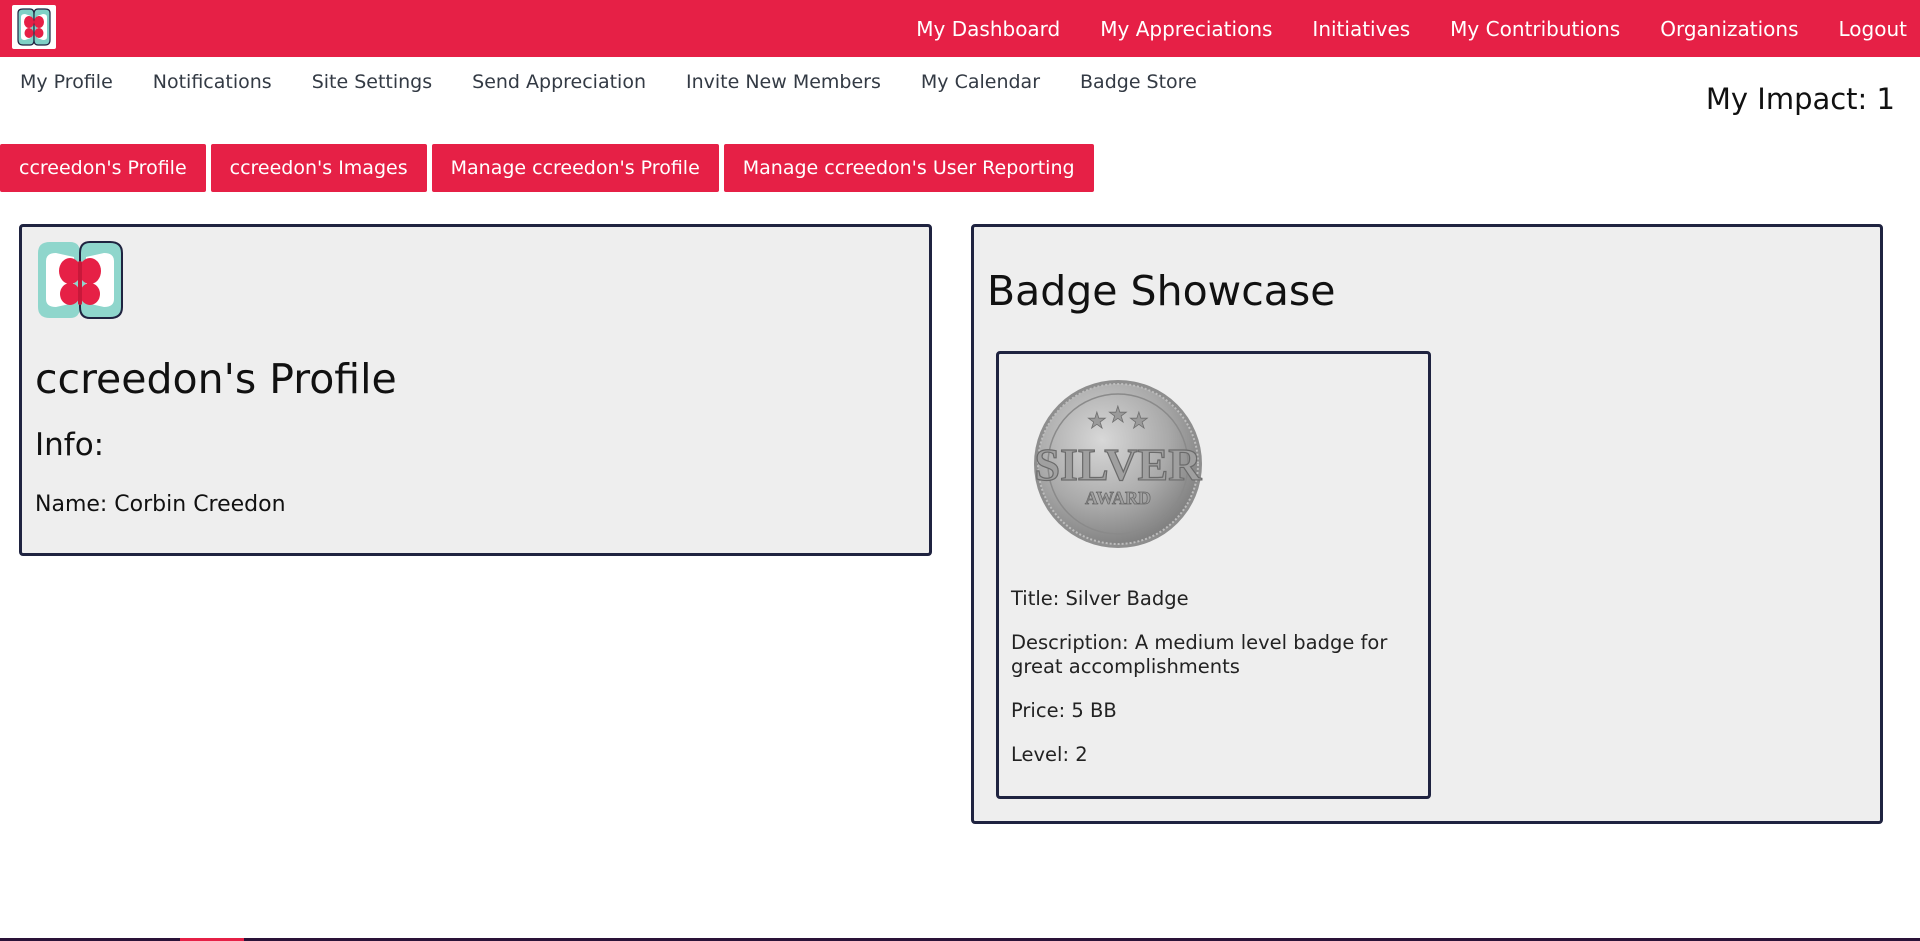 The image size is (1920, 941). Describe the element at coordinates (980, 82) in the screenshot. I see `subnav-my-calendar: My Calendar` at that location.